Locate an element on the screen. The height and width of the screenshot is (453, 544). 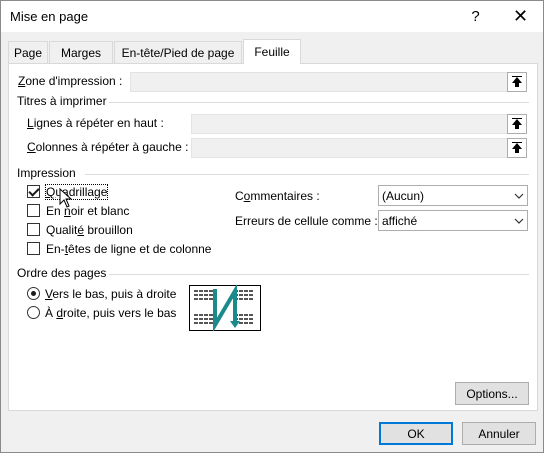
order-over-then-down-label: À droite, puis vers le bas is located at coordinates (110, 313).